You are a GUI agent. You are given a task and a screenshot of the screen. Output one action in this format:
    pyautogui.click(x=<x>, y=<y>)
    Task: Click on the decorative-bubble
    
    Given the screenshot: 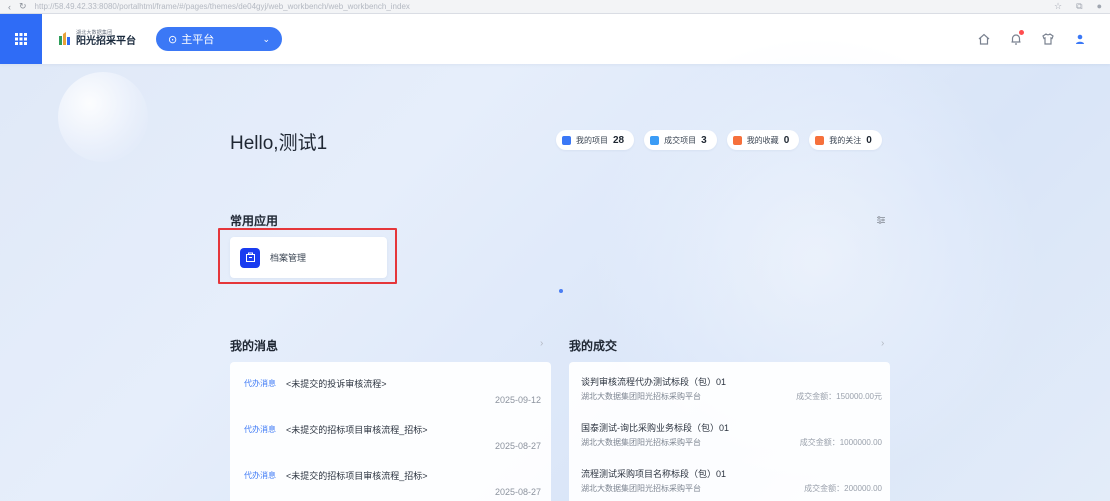 What is the action you would take?
    pyautogui.click(x=103, y=117)
    